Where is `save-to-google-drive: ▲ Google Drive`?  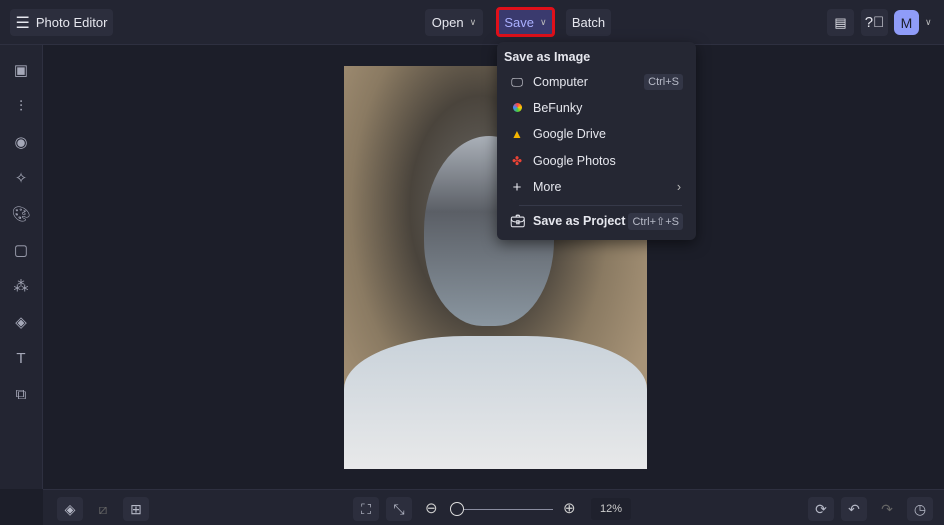 save-to-google-drive: ▲ Google Drive is located at coordinates (596, 134).